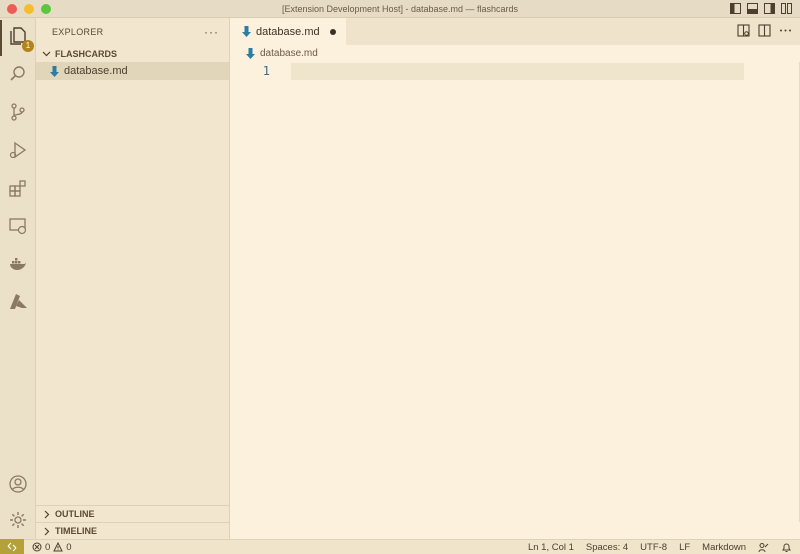 Image resolution: width=800 pixels, height=554 pixels. What do you see at coordinates (289, 53) in the screenshot?
I see `breadcrumb-file: database.md` at bounding box center [289, 53].